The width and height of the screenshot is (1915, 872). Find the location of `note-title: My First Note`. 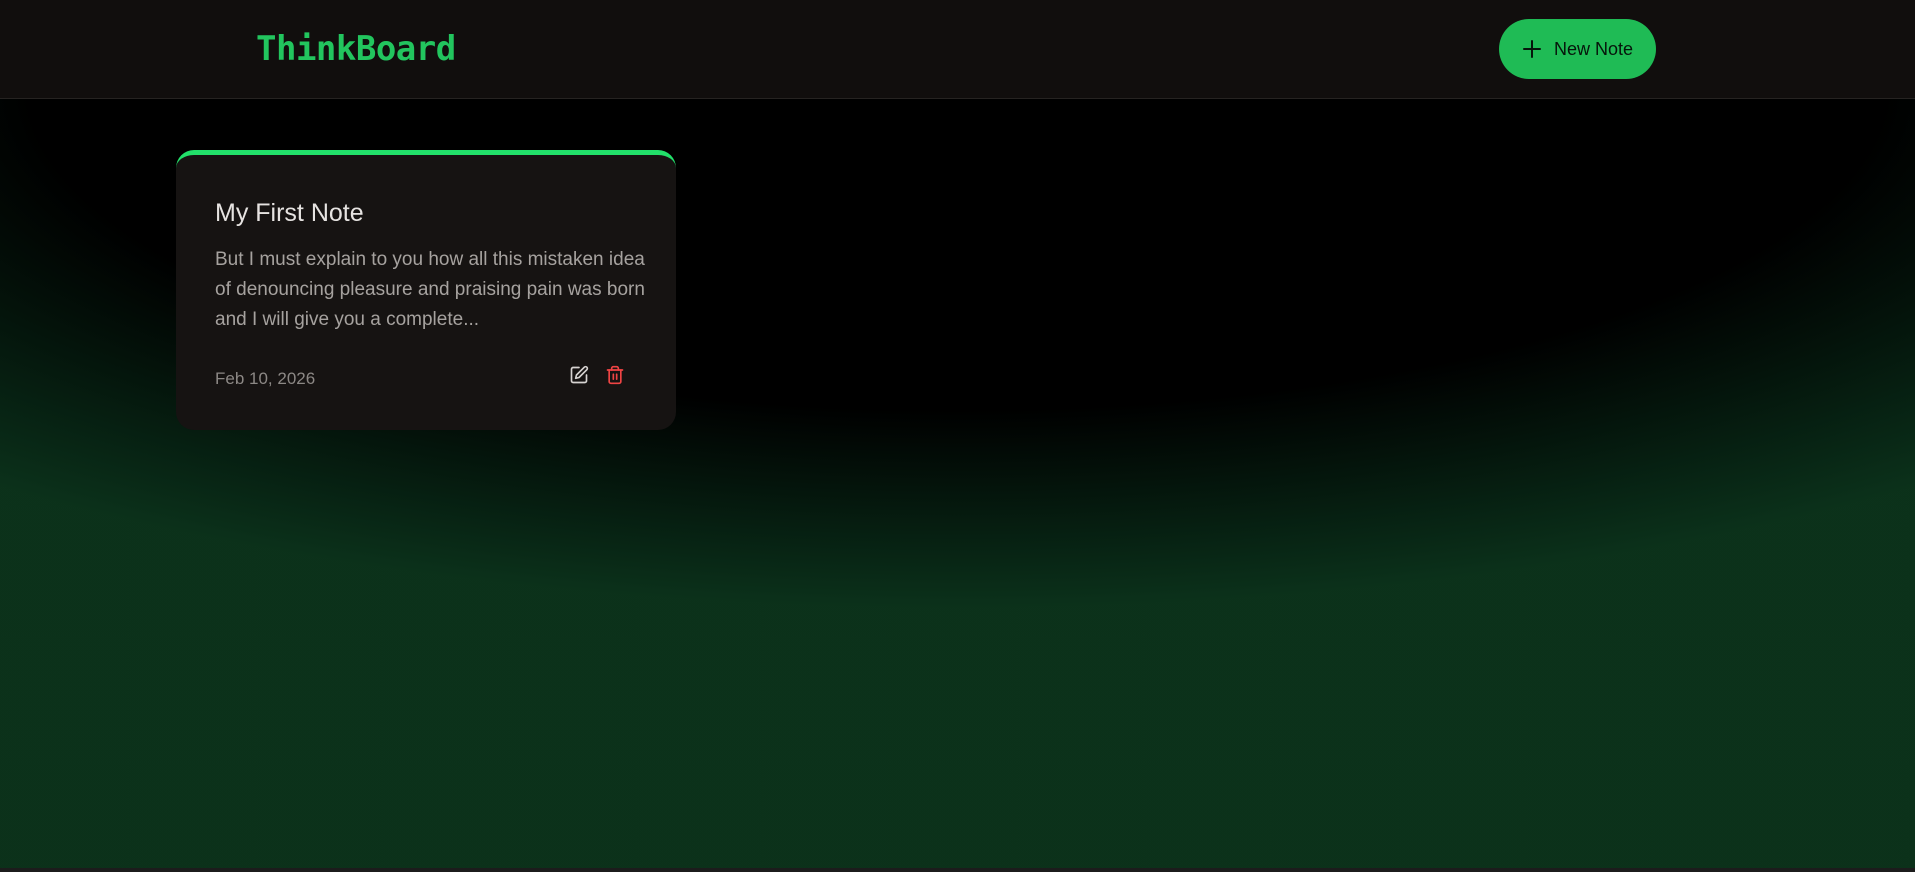

note-title: My First Note is located at coordinates (289, 213).